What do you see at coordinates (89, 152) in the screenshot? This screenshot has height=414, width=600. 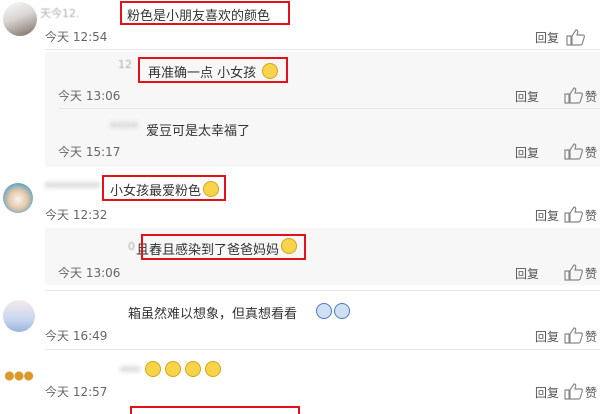 I see `timestamp: 今天 15:17` at bounding box center [89, 152].